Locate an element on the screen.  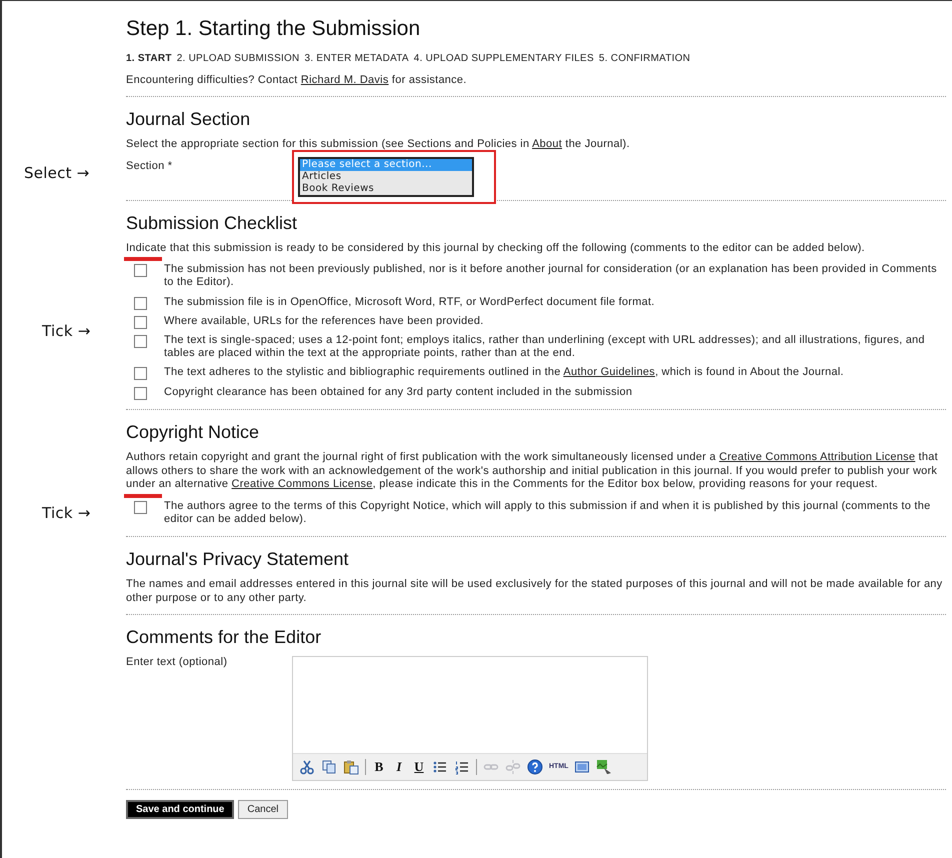
field-label: Enter text (optional) is located at coordinates (177, 663).